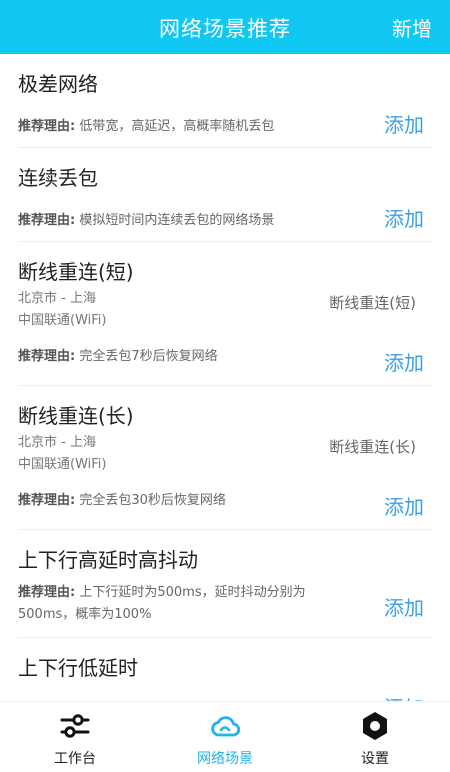  Describe the element at coordinates (372, 447) in the screenshot. I see `profile-label: 断线重连(长)` at that location.